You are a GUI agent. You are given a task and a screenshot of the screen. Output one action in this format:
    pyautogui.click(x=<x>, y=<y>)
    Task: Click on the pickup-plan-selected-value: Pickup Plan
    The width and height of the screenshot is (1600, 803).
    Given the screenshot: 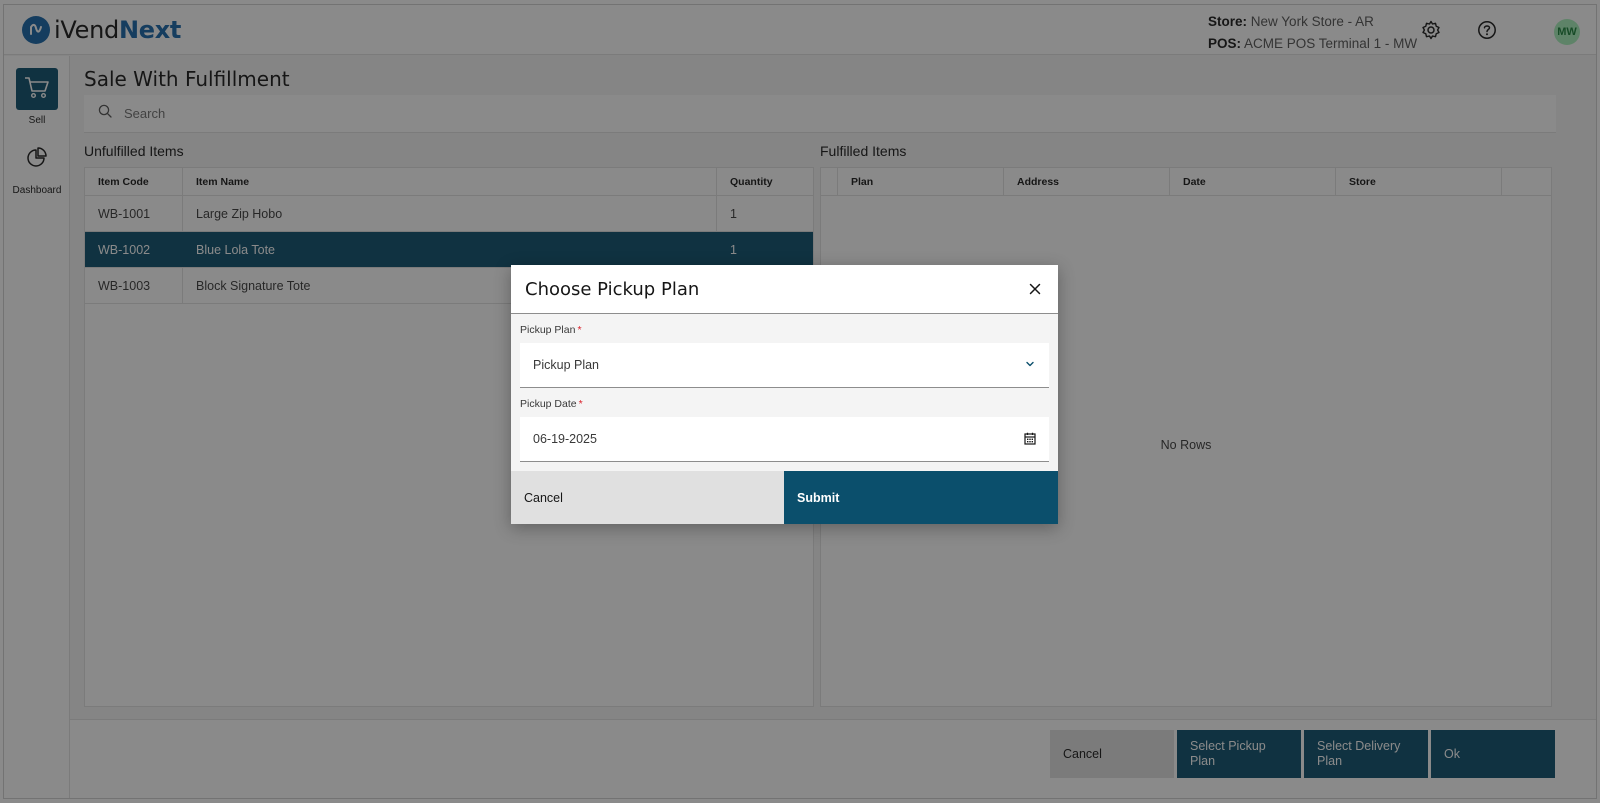 What is the action you would take?
    pyautogui.click(x=566, y=365)
    